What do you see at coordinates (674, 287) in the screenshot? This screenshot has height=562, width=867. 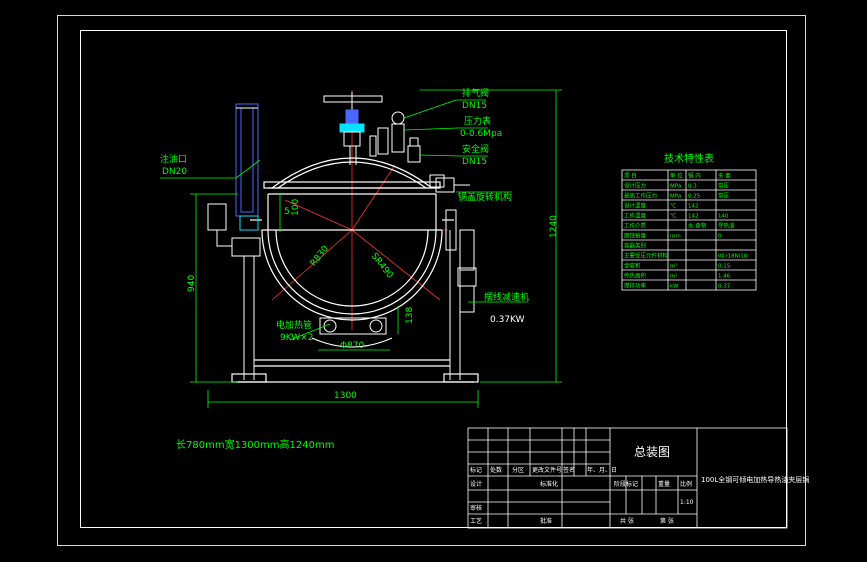 I see `tech-table-cell: kW` at bounding box center [674, 287].